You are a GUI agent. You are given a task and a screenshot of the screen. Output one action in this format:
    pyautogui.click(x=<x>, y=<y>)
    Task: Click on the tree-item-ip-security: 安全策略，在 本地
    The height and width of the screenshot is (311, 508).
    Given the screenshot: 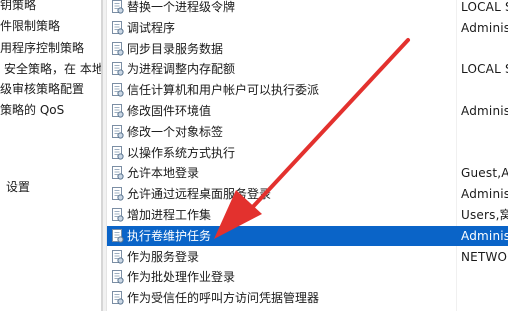 What is the action you would take?
    pyautogui.click(x=52, y=69)
    